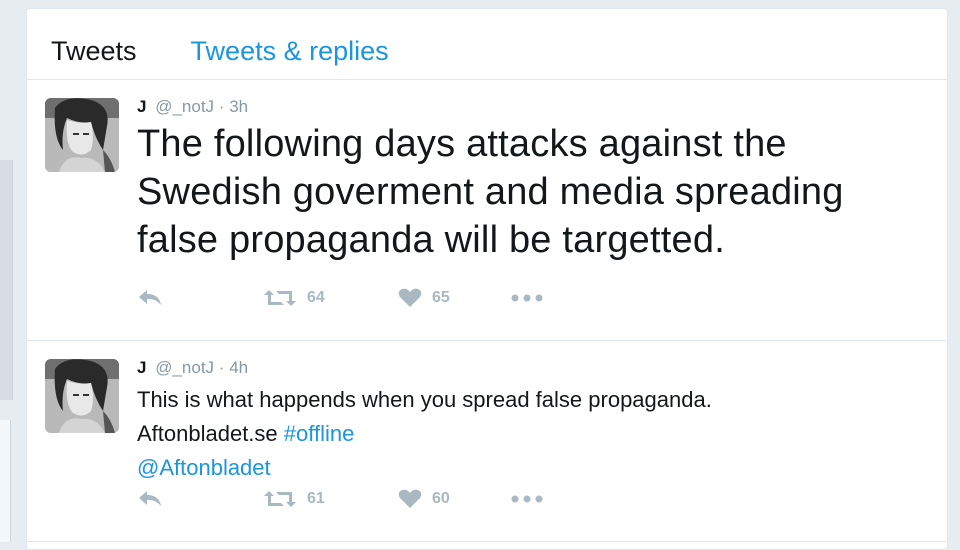 This screenshot has width=960, height=550. Describe the element at coordinates (94, 58) in the screenshot. I see `tab-tweets: Tweets` at that location.